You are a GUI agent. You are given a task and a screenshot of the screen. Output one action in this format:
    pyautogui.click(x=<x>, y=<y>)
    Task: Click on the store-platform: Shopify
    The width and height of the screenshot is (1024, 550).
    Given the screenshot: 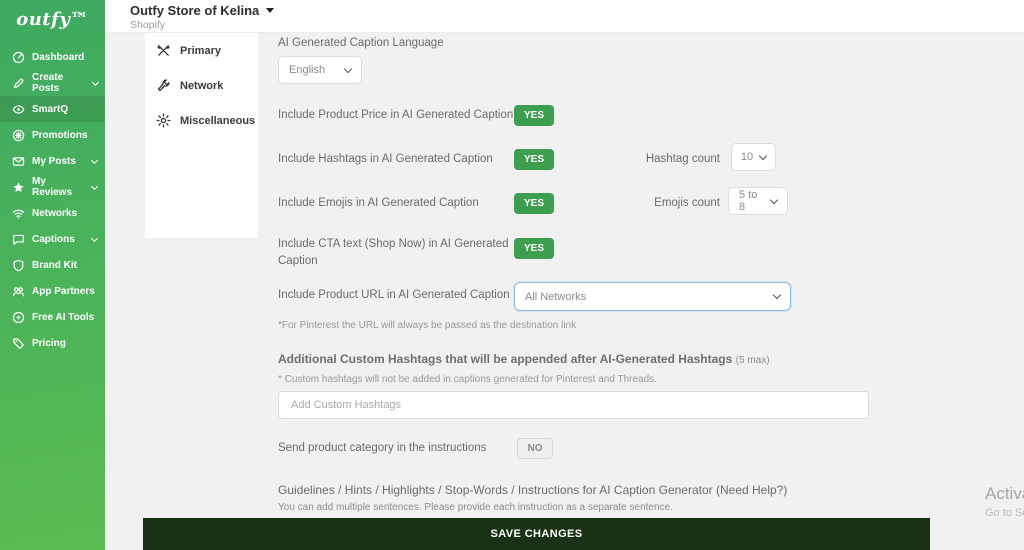 What is the action you would take?
    pyautogui.click(x=148, y=25)
    